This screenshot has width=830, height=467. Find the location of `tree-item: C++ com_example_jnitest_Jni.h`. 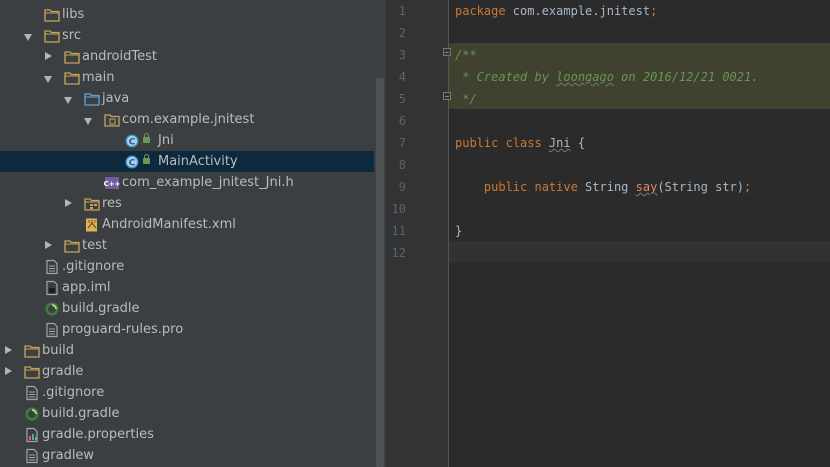

tree-item: C++ com_example_jnitest_Jni.h is located at coordinates (187, 182).